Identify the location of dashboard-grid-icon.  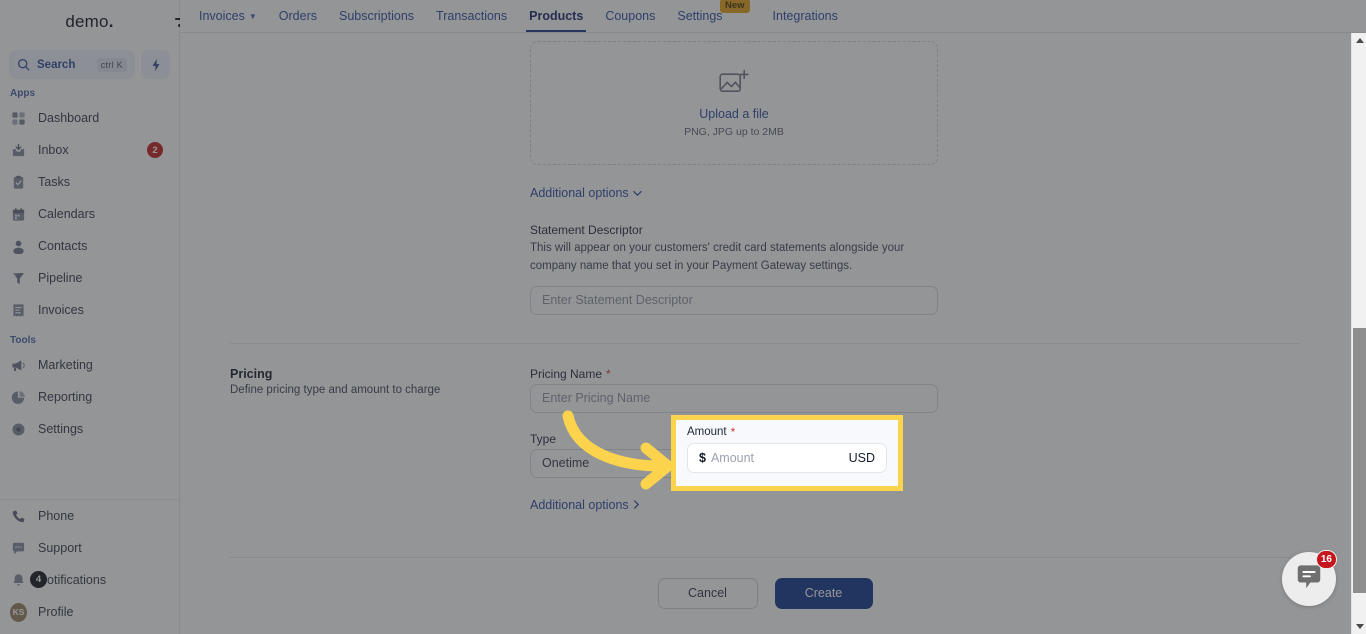
(18, 118).